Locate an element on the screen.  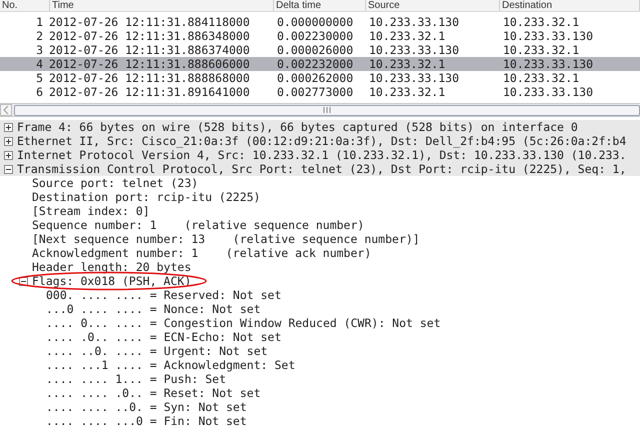
scroll-left-icon is located at coordinates (6, 110).